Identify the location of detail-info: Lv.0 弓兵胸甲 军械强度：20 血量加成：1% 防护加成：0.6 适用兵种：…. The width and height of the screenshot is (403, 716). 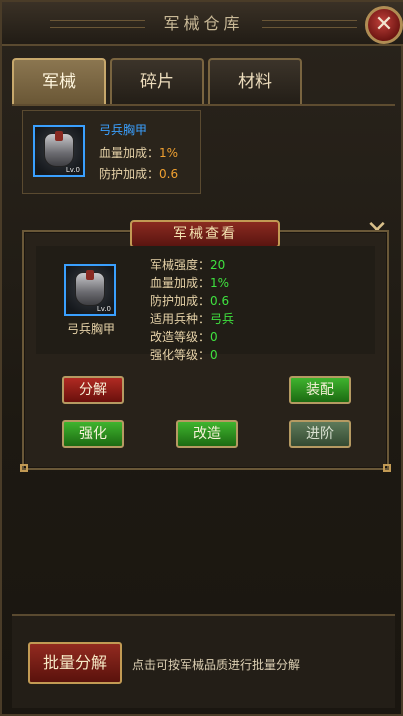
(205, 304).